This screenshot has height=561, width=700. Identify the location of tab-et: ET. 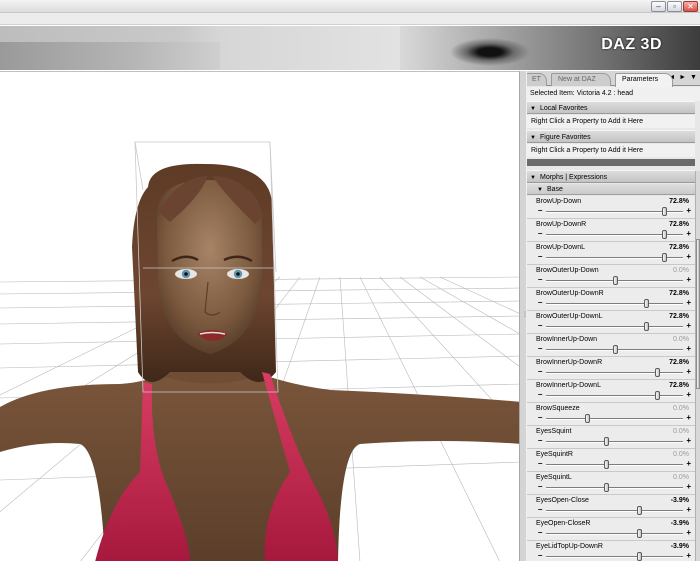
(537, 79).